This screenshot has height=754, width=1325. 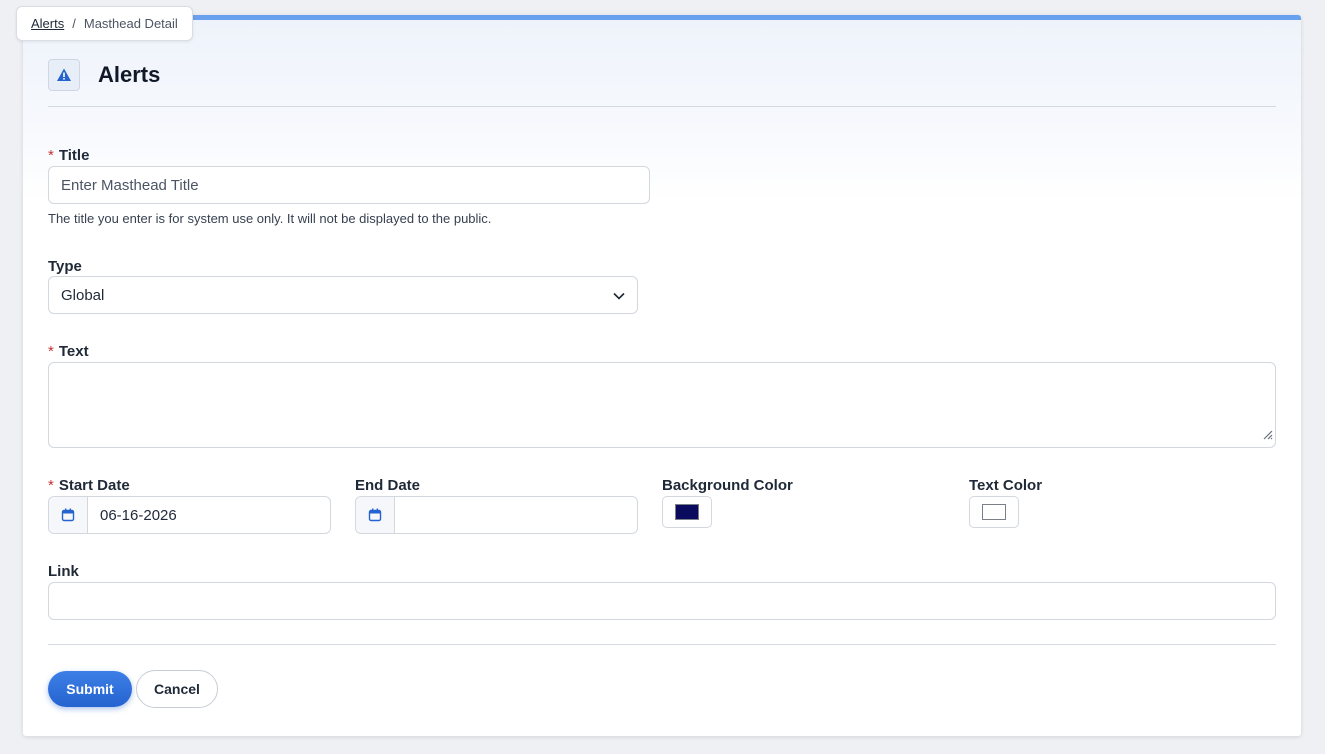 What do you see at coordinates (349, 185) in the screenshot?
I see `title-input` at bounding box center [349, 185].